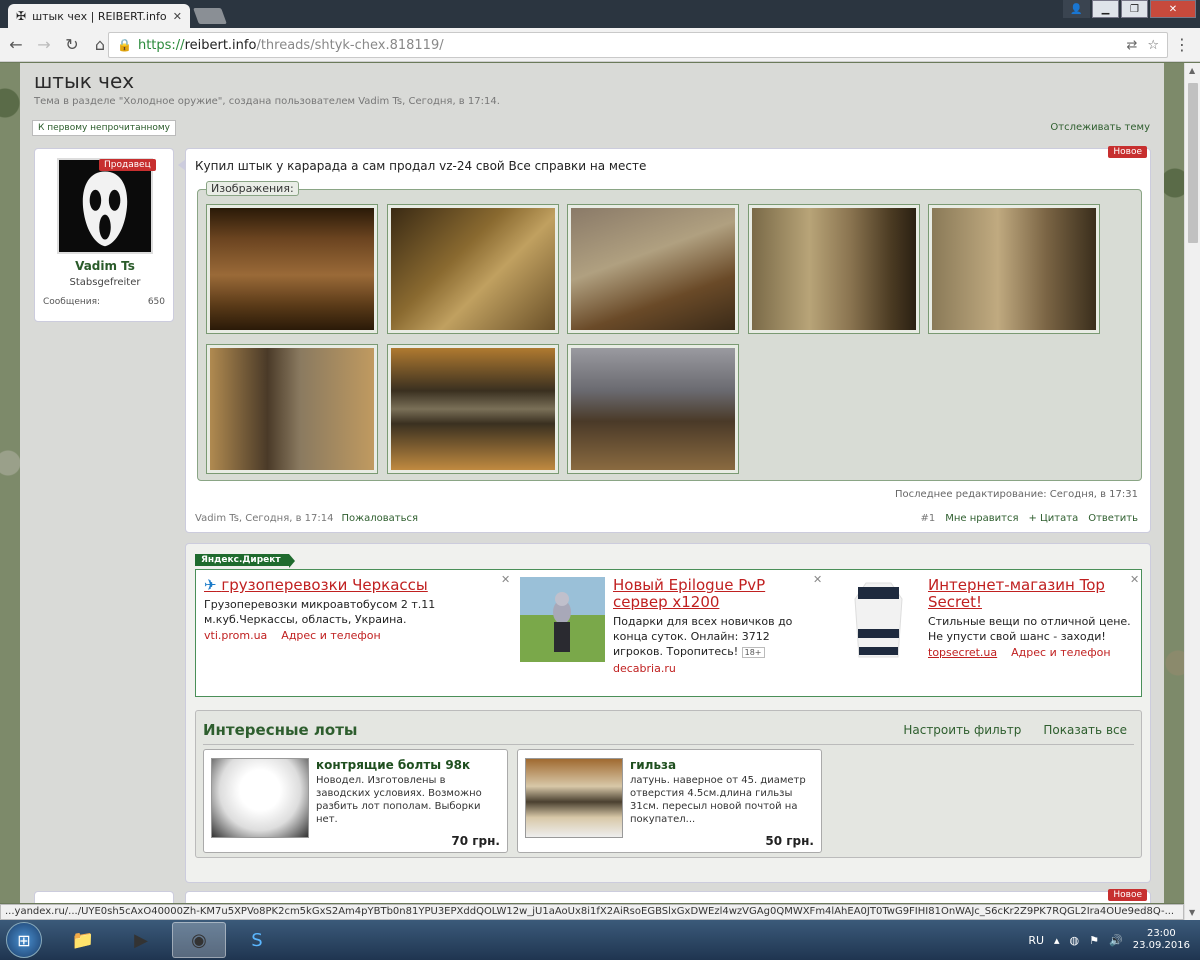 The height and width of the screenshot is (960, 1200). What do you see at coordinates (104, 128) in the screenshot?
I see `first-unread-button: К первому непрочитанному` at bounding box center [104, 128].